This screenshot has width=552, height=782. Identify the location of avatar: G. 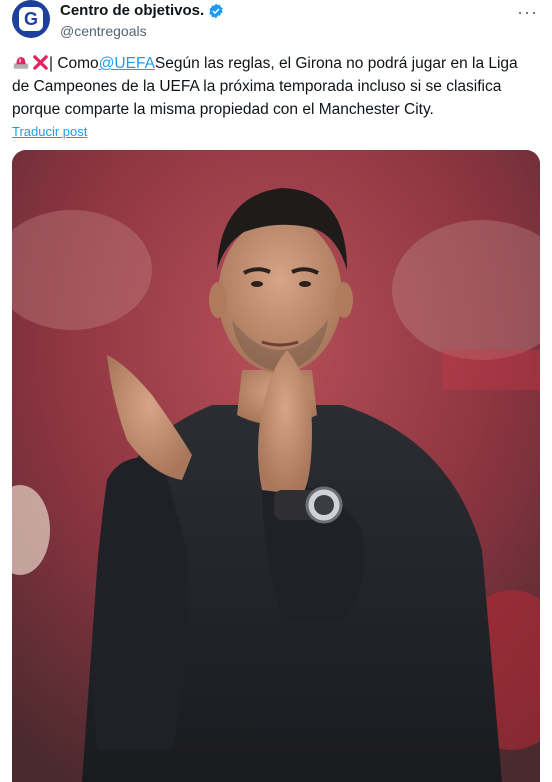
(31, 19).